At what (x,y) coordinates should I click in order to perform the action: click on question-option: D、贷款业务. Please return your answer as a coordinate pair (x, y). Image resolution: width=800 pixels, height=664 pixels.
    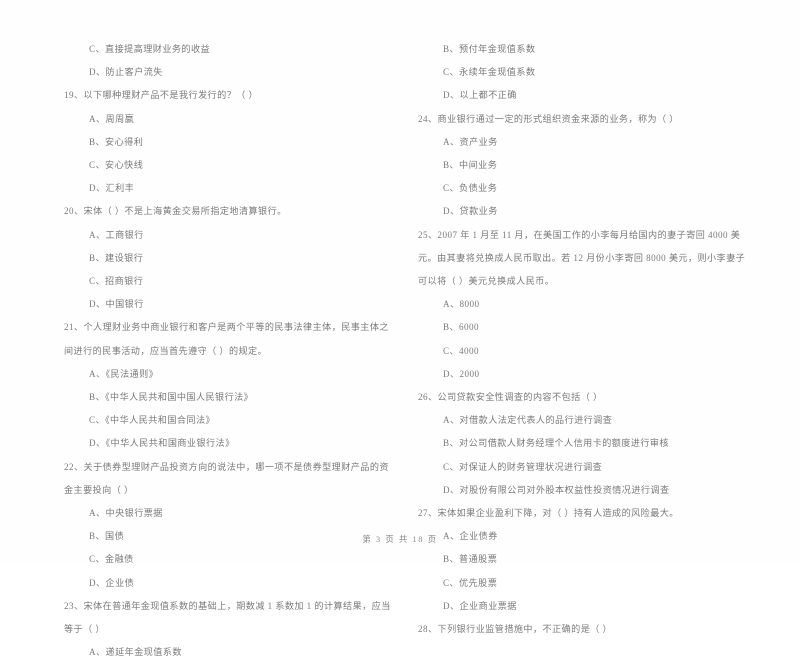
    Looking at the image, I should click on (470, 211).